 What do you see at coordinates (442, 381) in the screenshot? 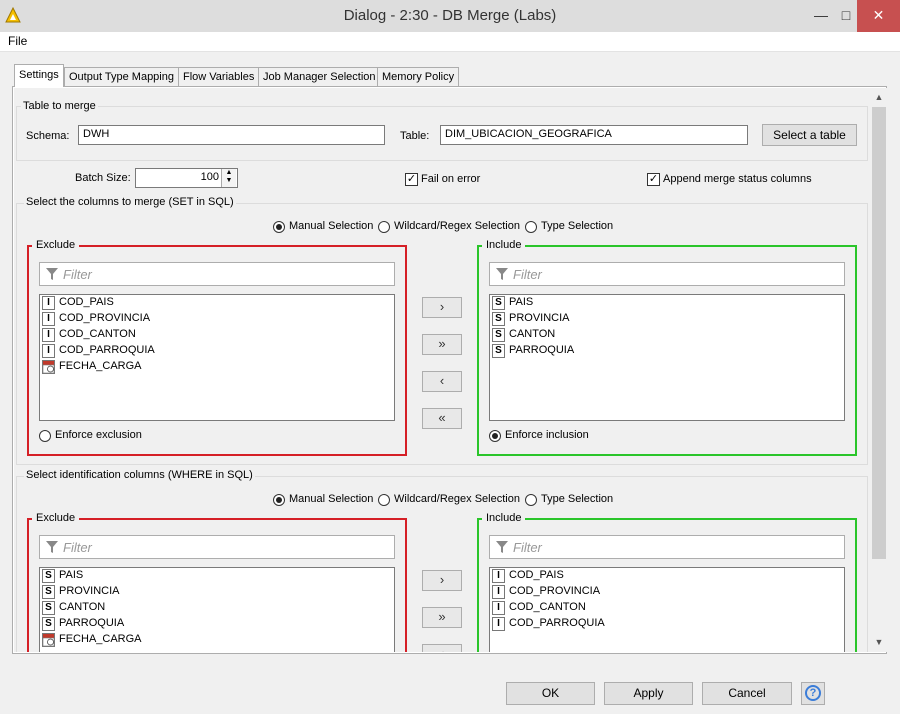
I see `set-remove-button: ‹` at bounding box center [442, 381].